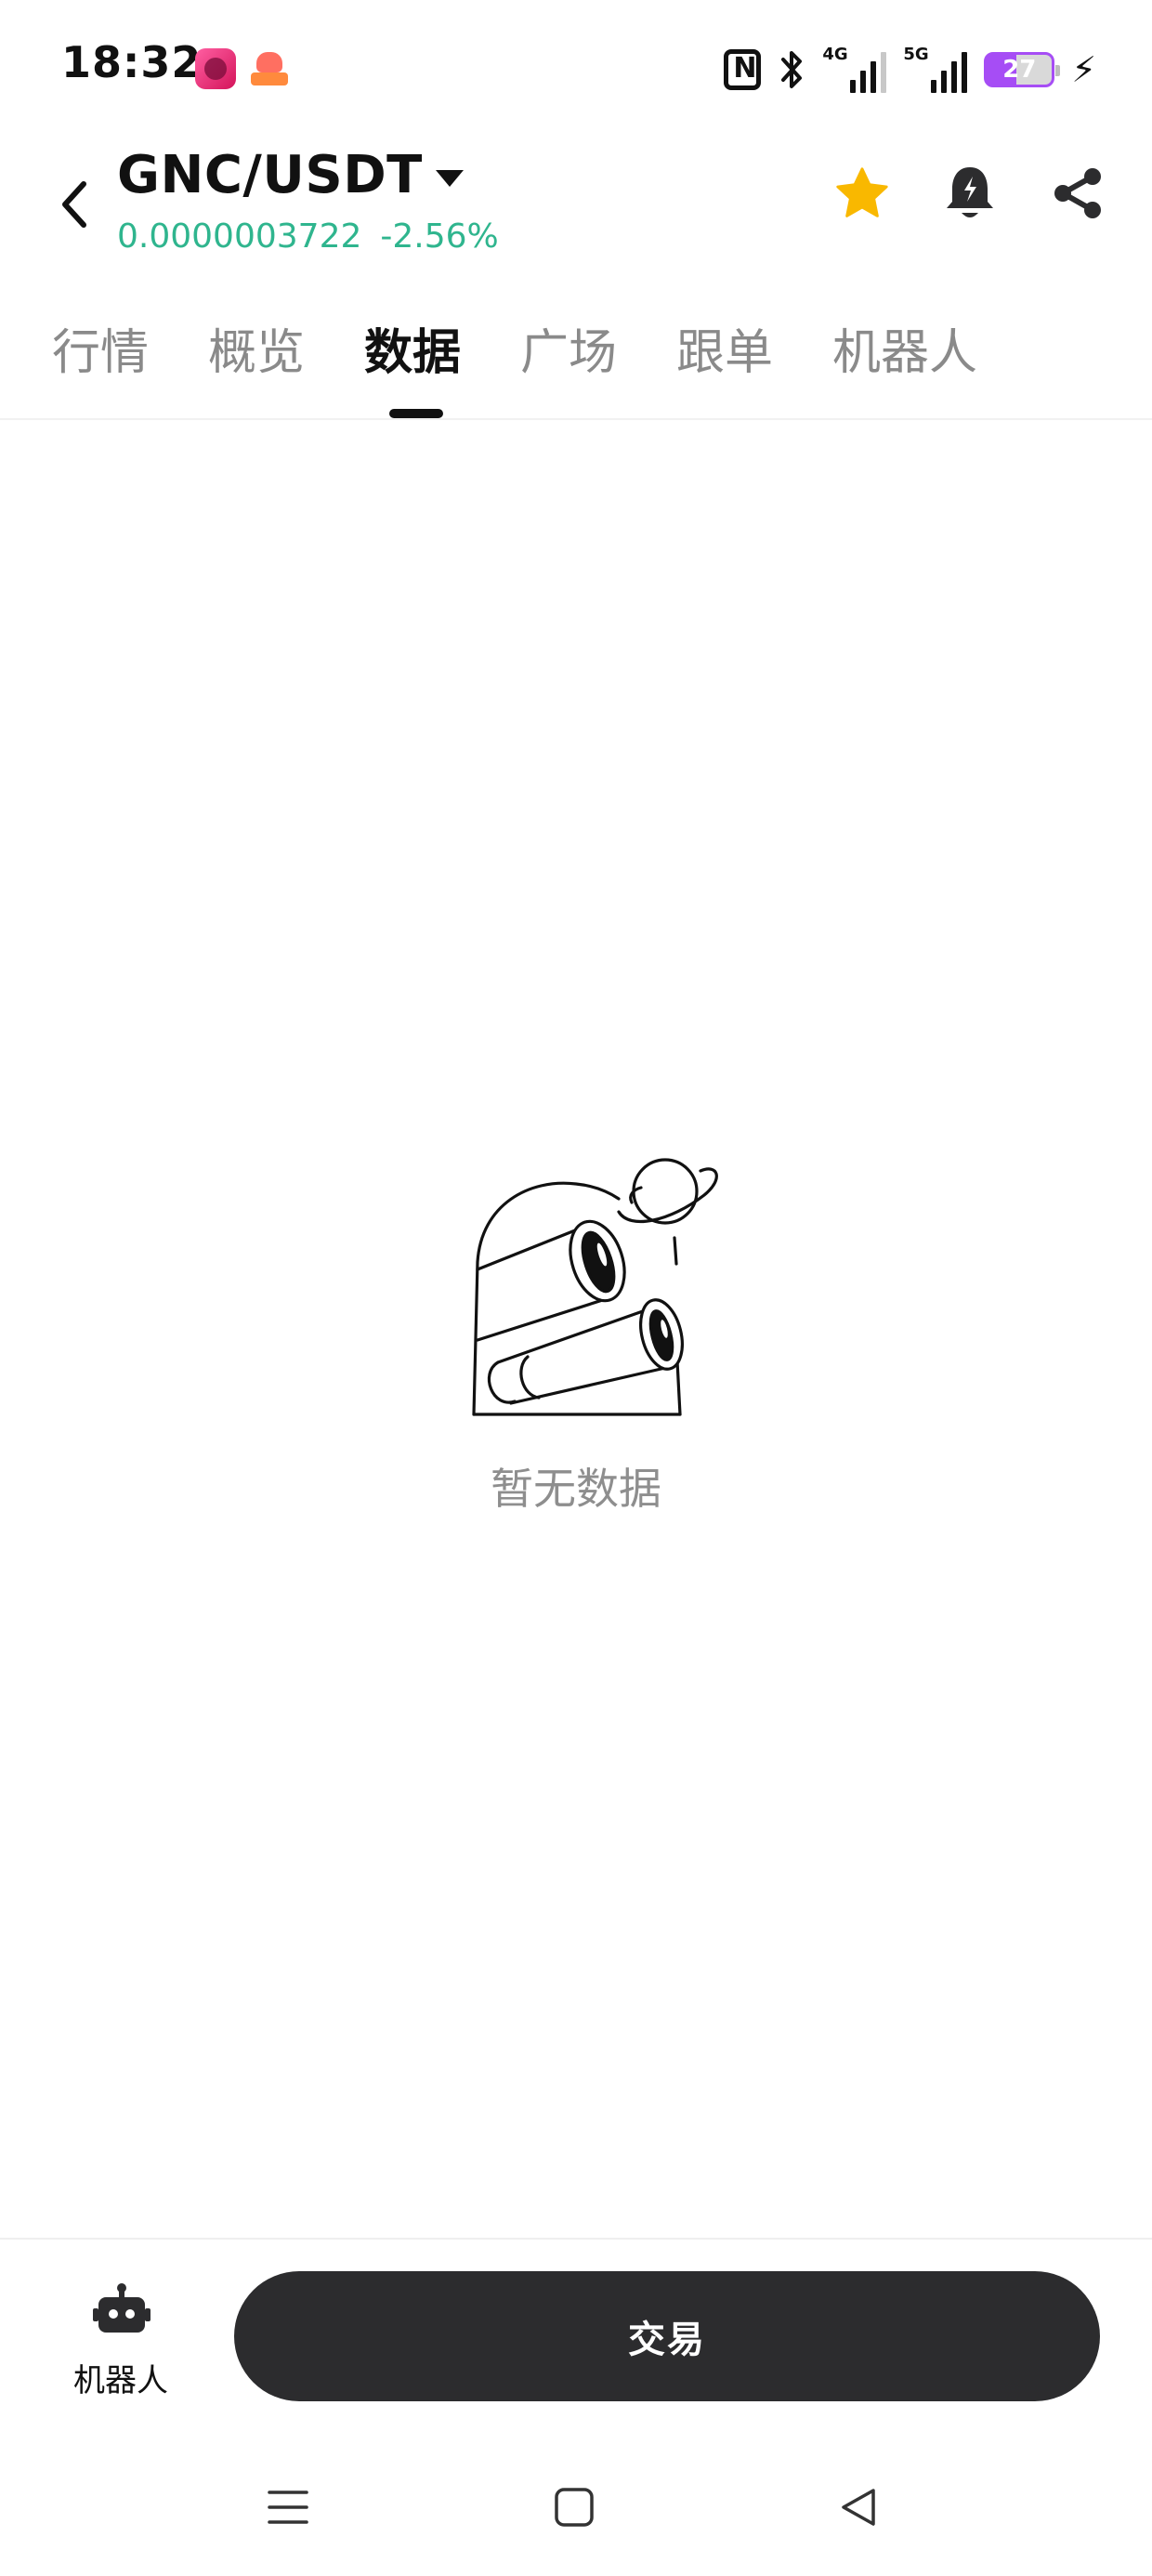  I want to click on last-price: 0.0000003722, so click(239, 236).